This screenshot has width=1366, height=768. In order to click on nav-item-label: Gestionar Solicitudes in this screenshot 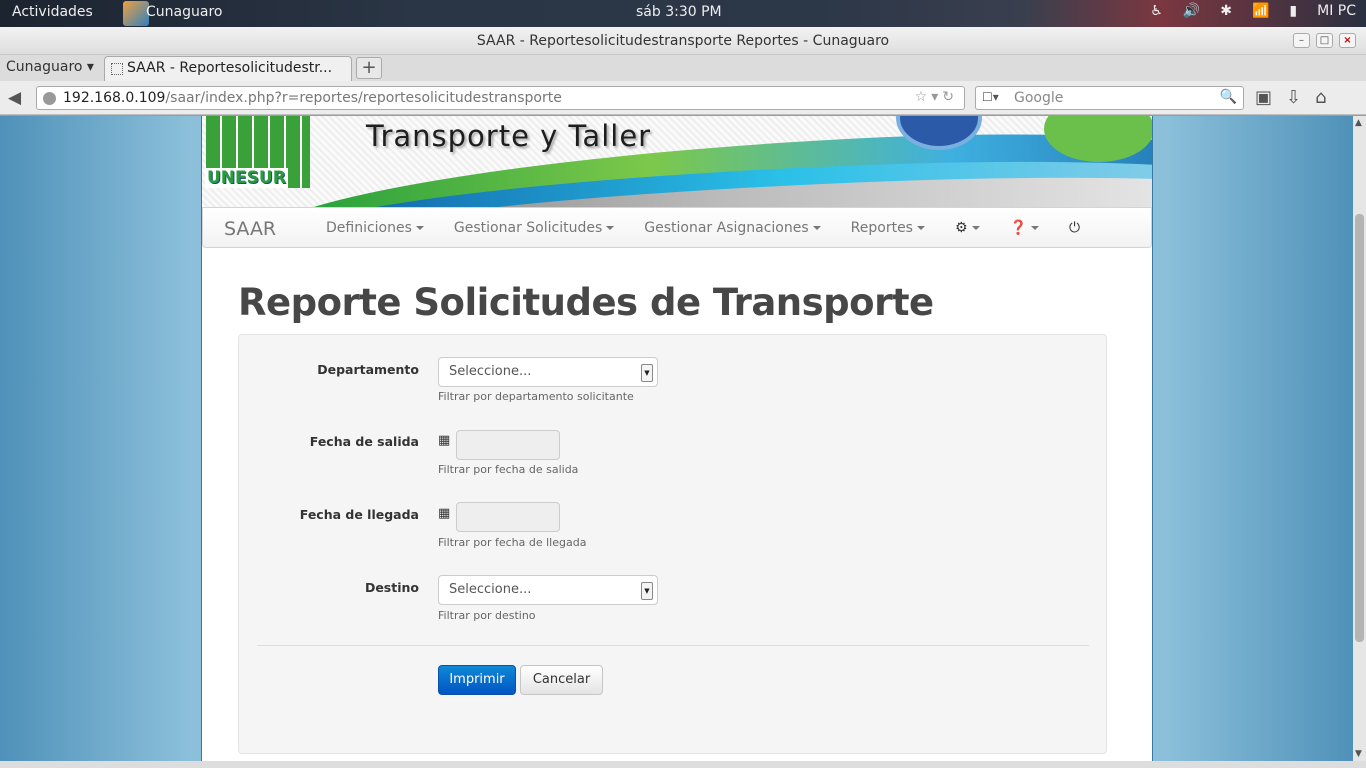, I will do `click(528, 228)`.